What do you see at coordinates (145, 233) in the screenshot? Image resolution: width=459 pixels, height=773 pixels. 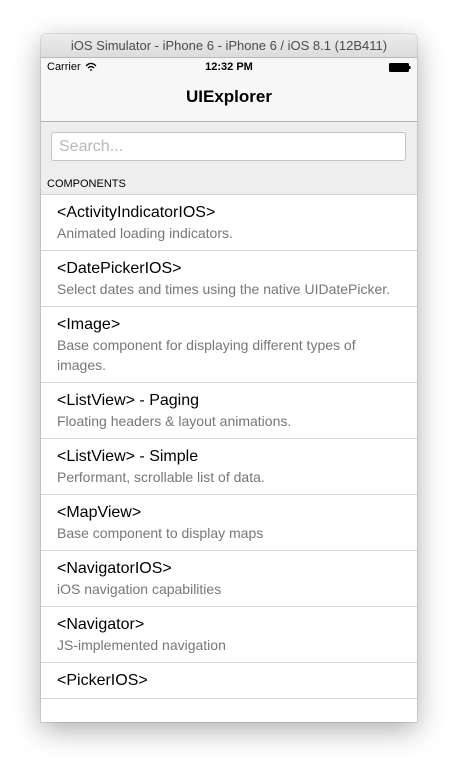 I see `list-item-description: Animated loading indicators.` at bounding box center [145, 233].